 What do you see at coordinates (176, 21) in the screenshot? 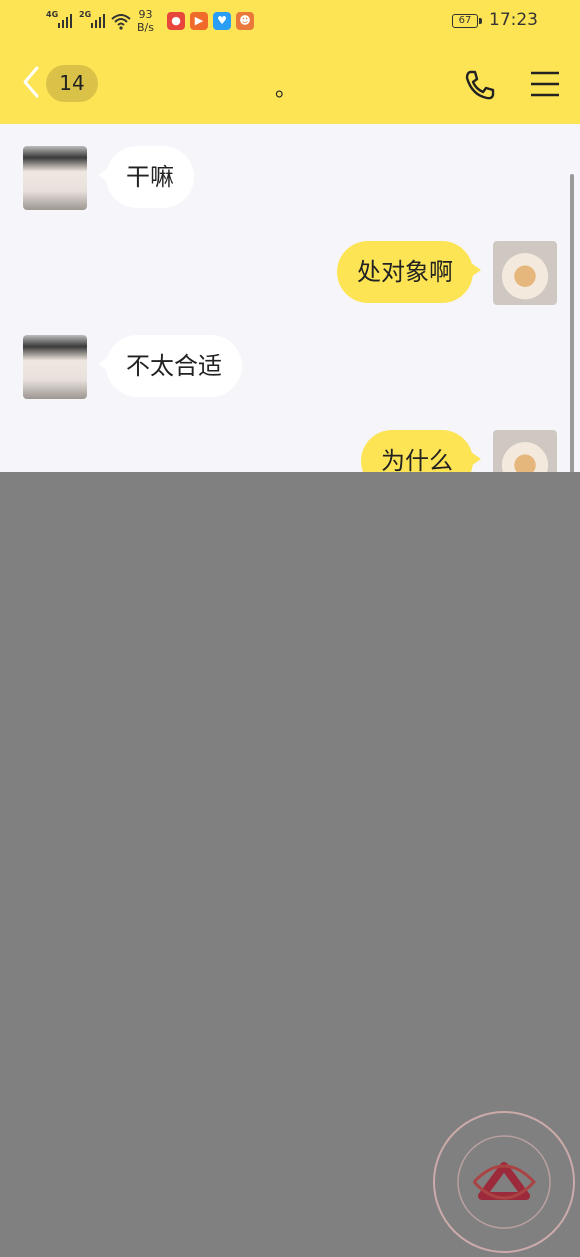
I see `app-icon-red: ●` at bounding box center [176, 21].